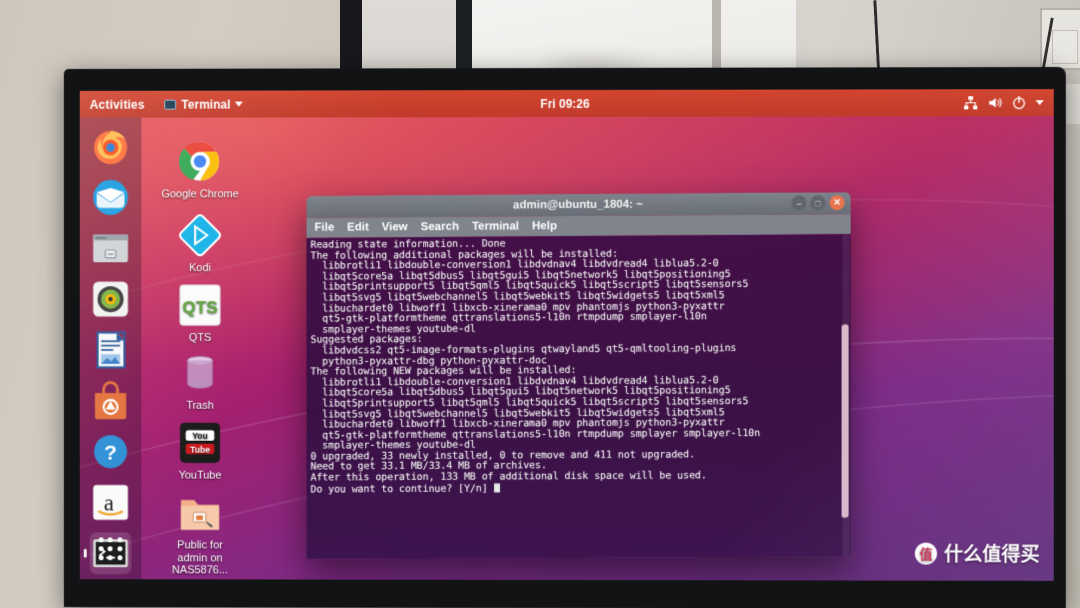 The height and width of the screenshot is (608, 1080). I want to click on close-button: ✕, so click(837, 203).